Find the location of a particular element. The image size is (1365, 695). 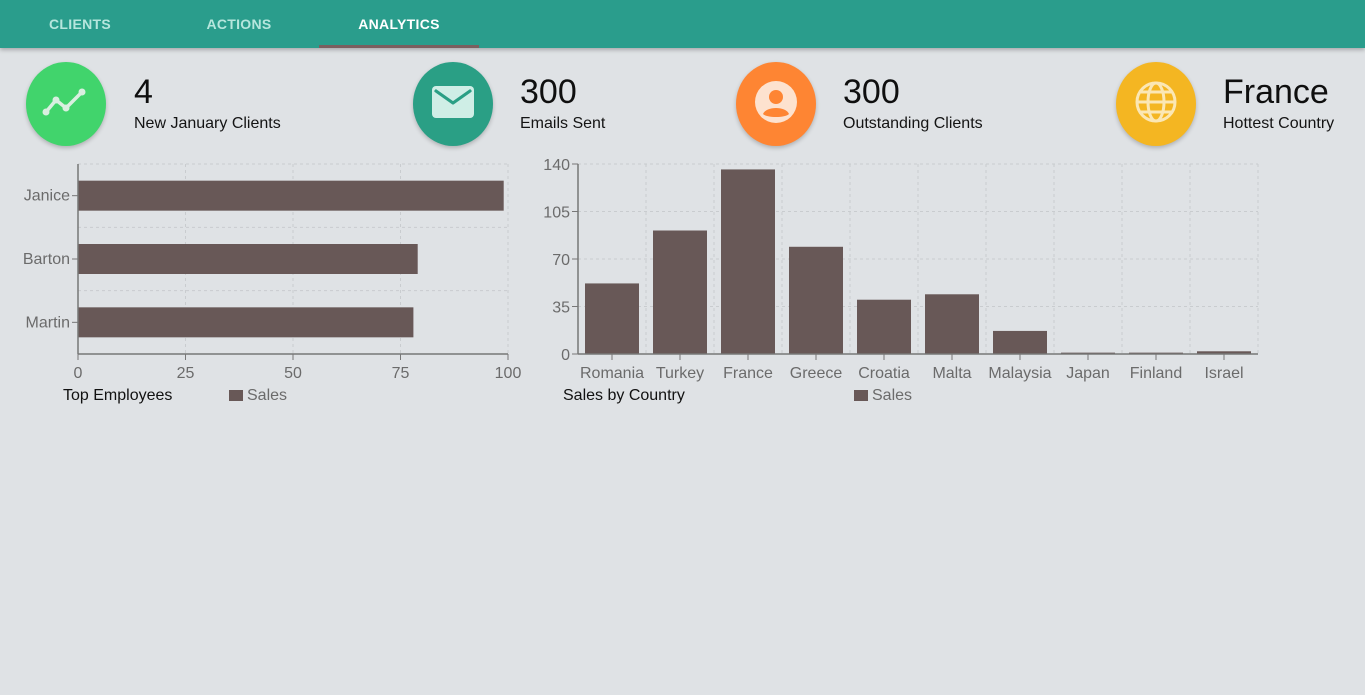

tick-label: Turkey is located at coordinates (680, 373).